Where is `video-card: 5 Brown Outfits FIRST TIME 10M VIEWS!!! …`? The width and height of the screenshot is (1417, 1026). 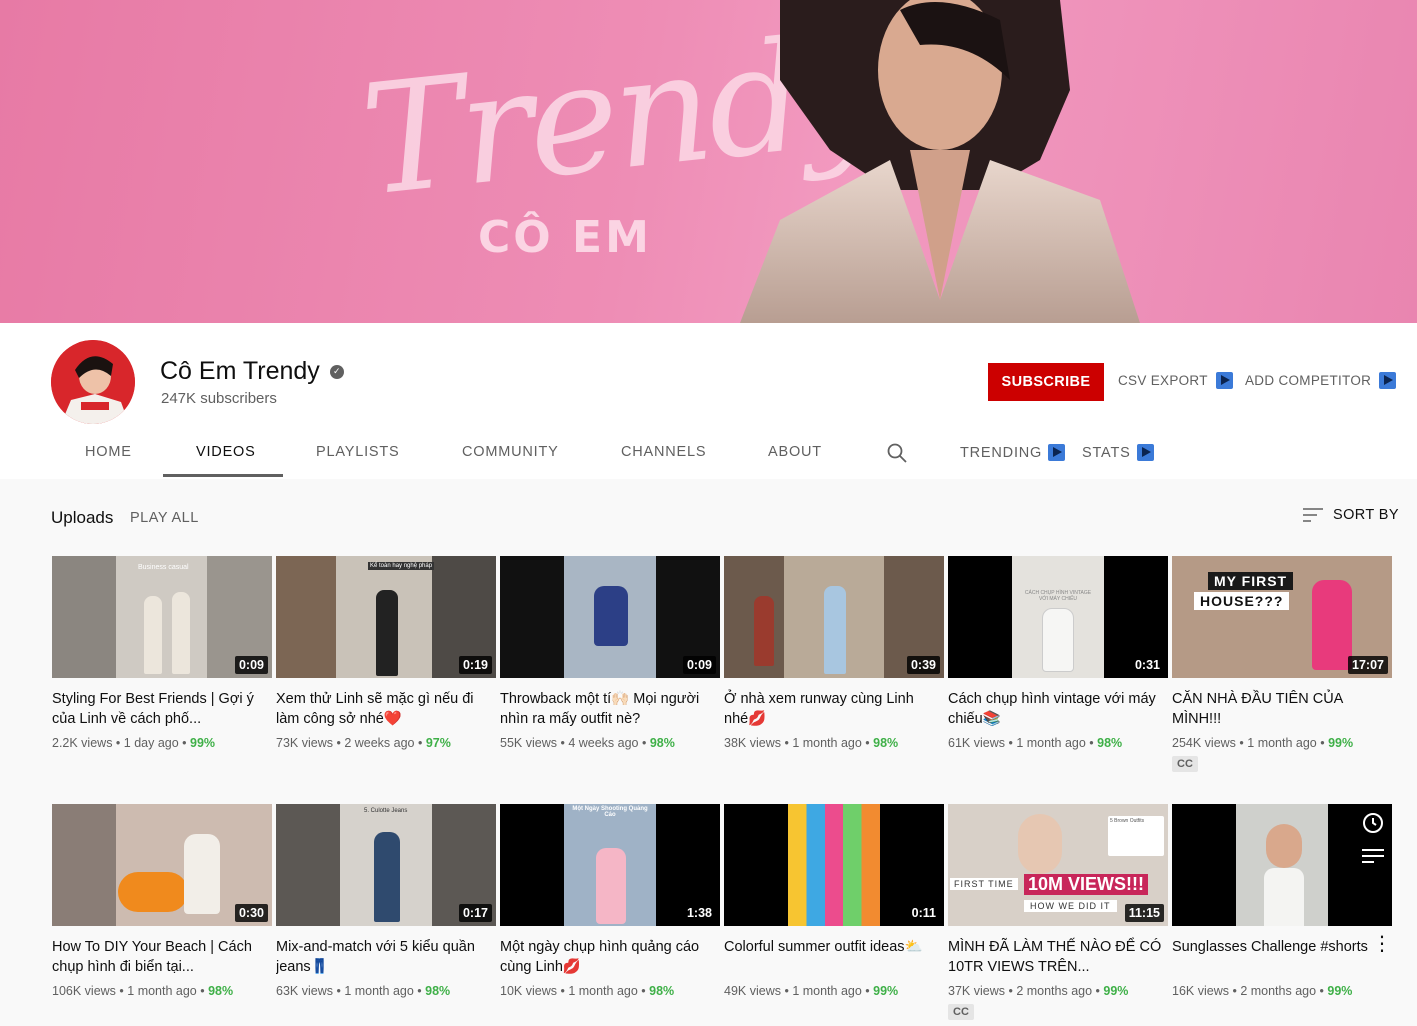
video-card: 5 Brown Outfits FIRST TIME 10M VIEWS!!! … is located at coordinates (1058, 912).